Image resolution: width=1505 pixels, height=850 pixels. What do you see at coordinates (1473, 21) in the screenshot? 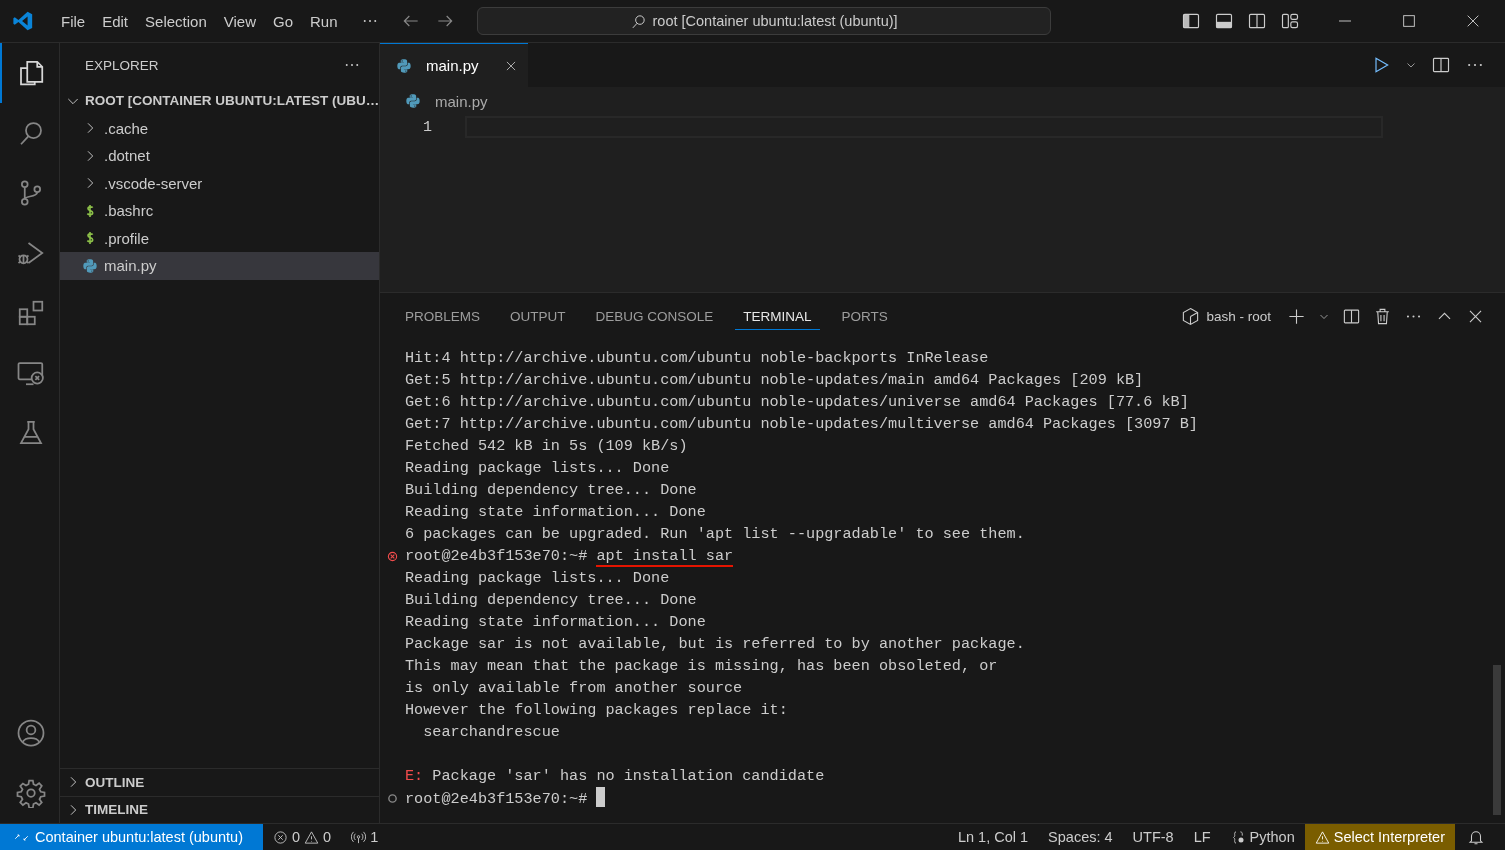
I see `close-icon` at bounding box center [1473, 21].